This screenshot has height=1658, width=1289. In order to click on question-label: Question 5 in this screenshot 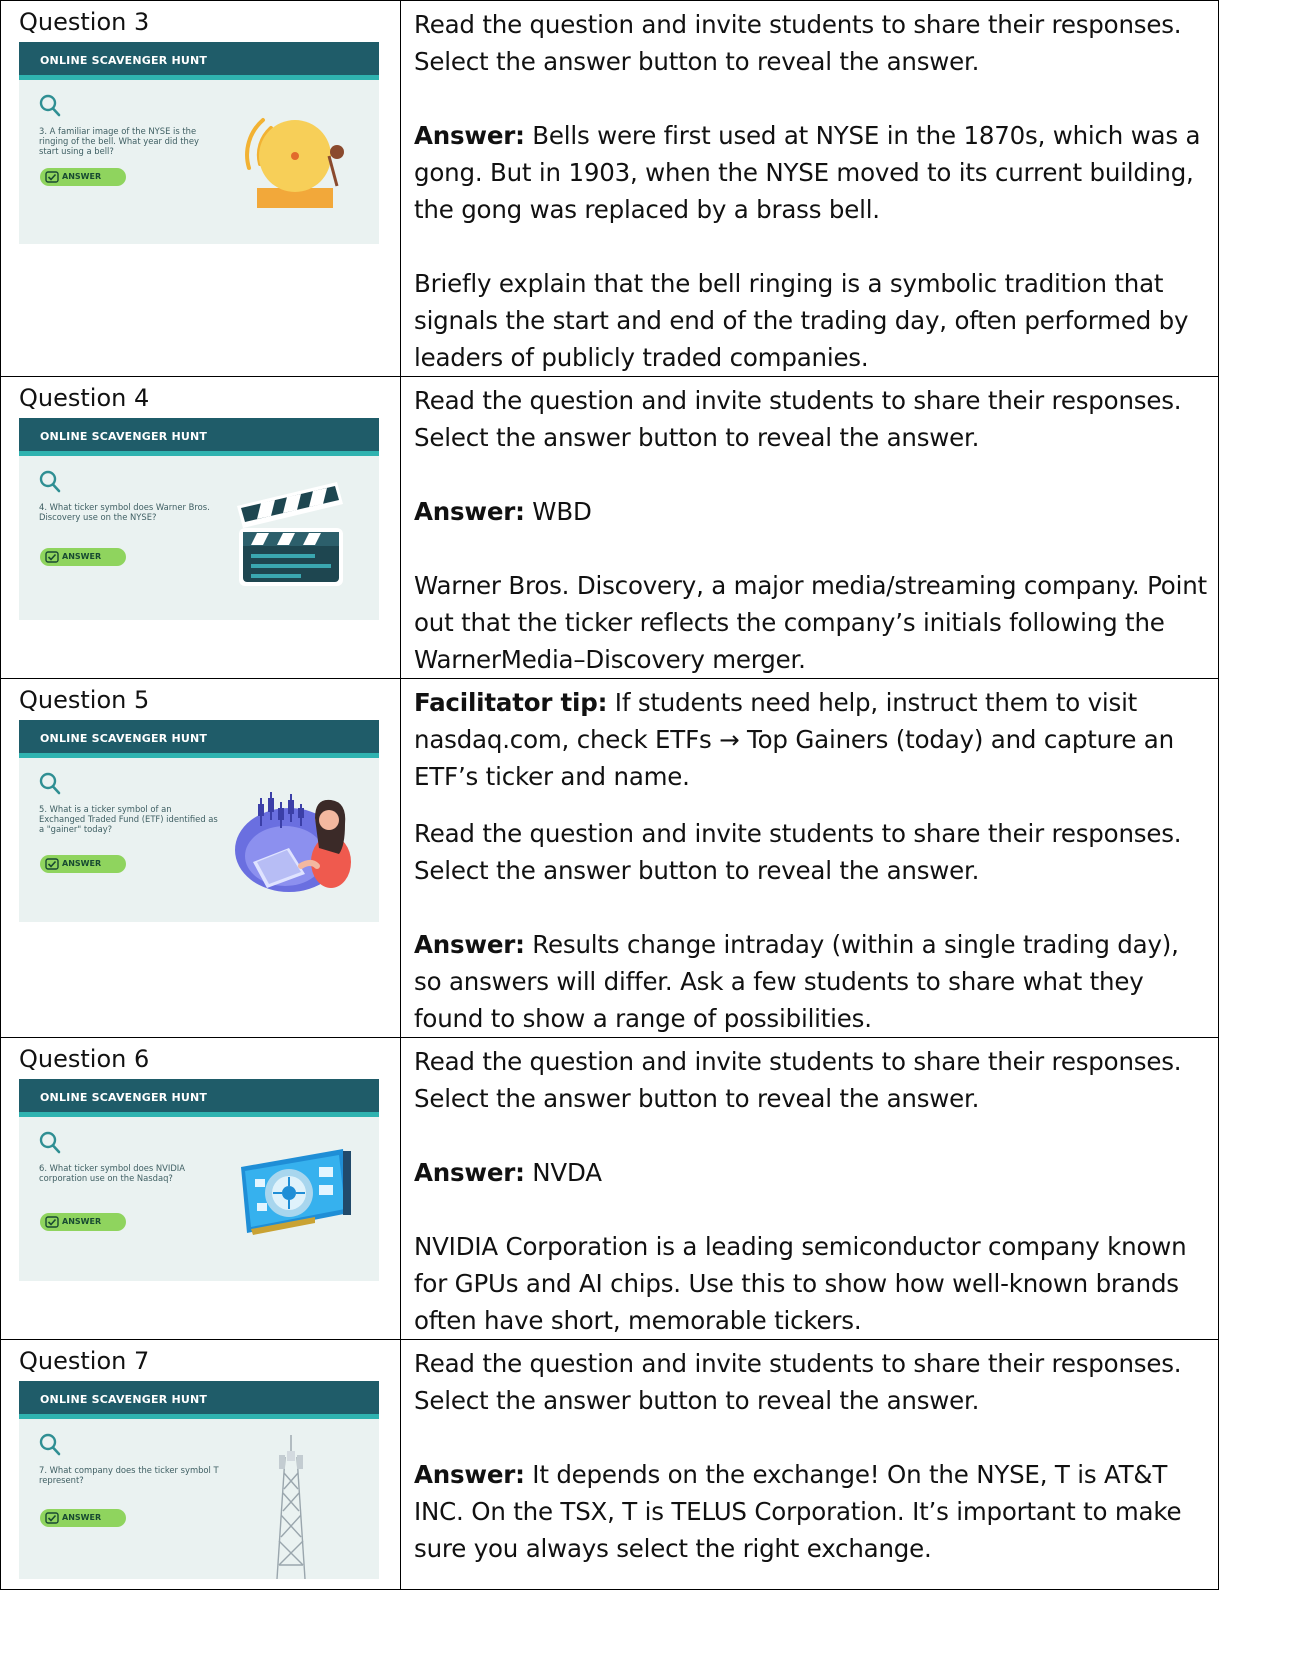, I will do `click(84, 700)`.